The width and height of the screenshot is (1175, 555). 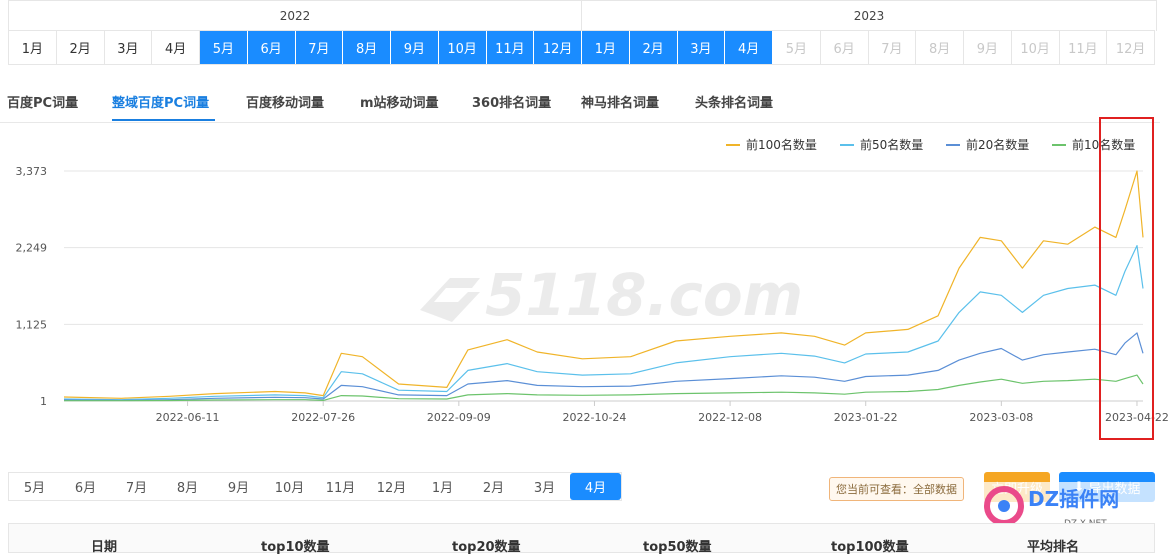 I want to click on access-notice: 您当前可查看：全部数据, so click(x=896, y=489).